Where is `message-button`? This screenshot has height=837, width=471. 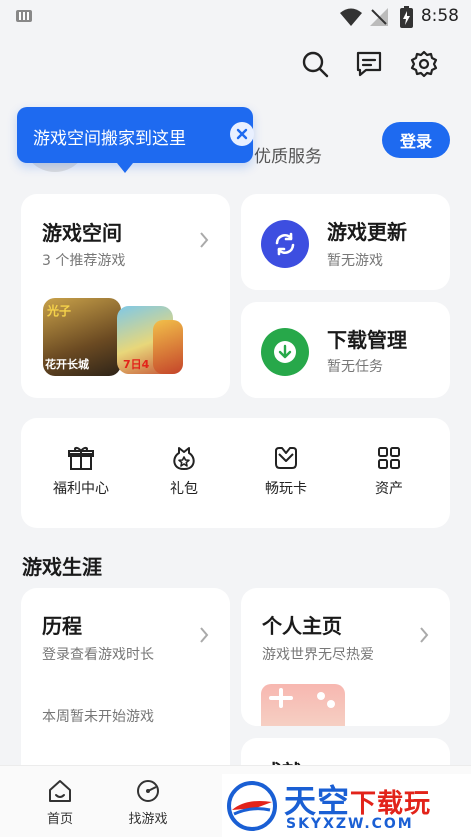
message-button is located at coordinates (369, 64).